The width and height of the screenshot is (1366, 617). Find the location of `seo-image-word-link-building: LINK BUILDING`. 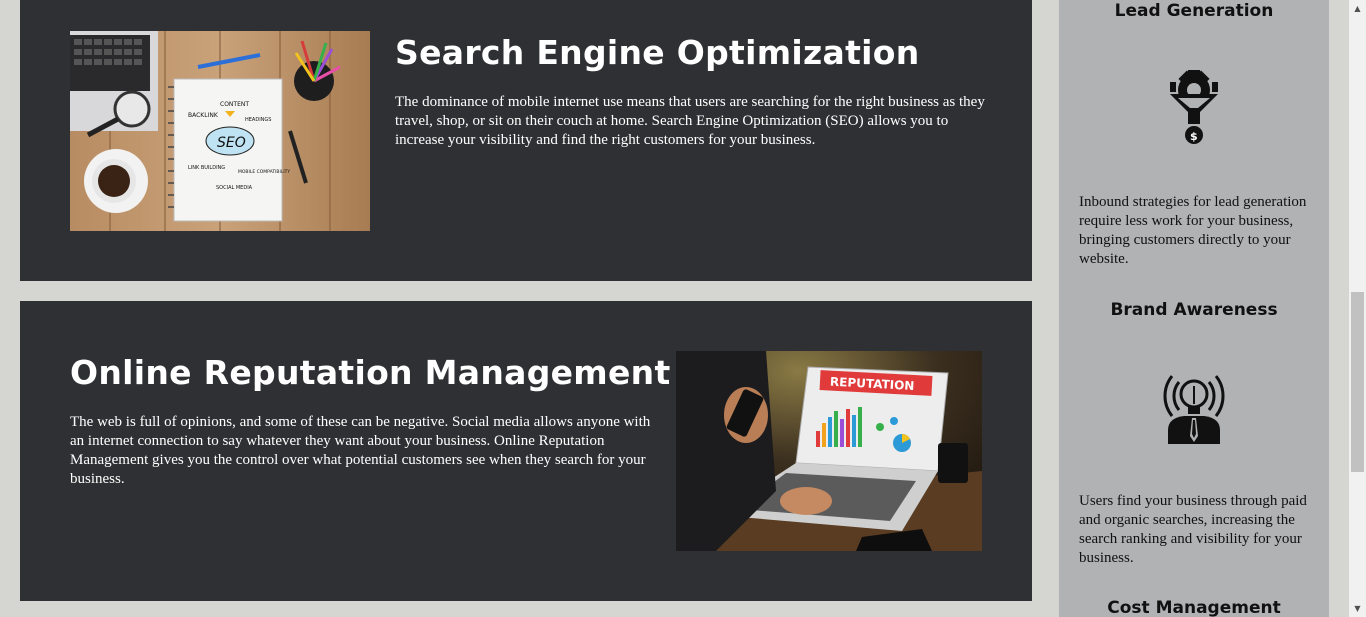

seo-image-word-link-building: LINK BUILDING is located at coordinates (206, 168).